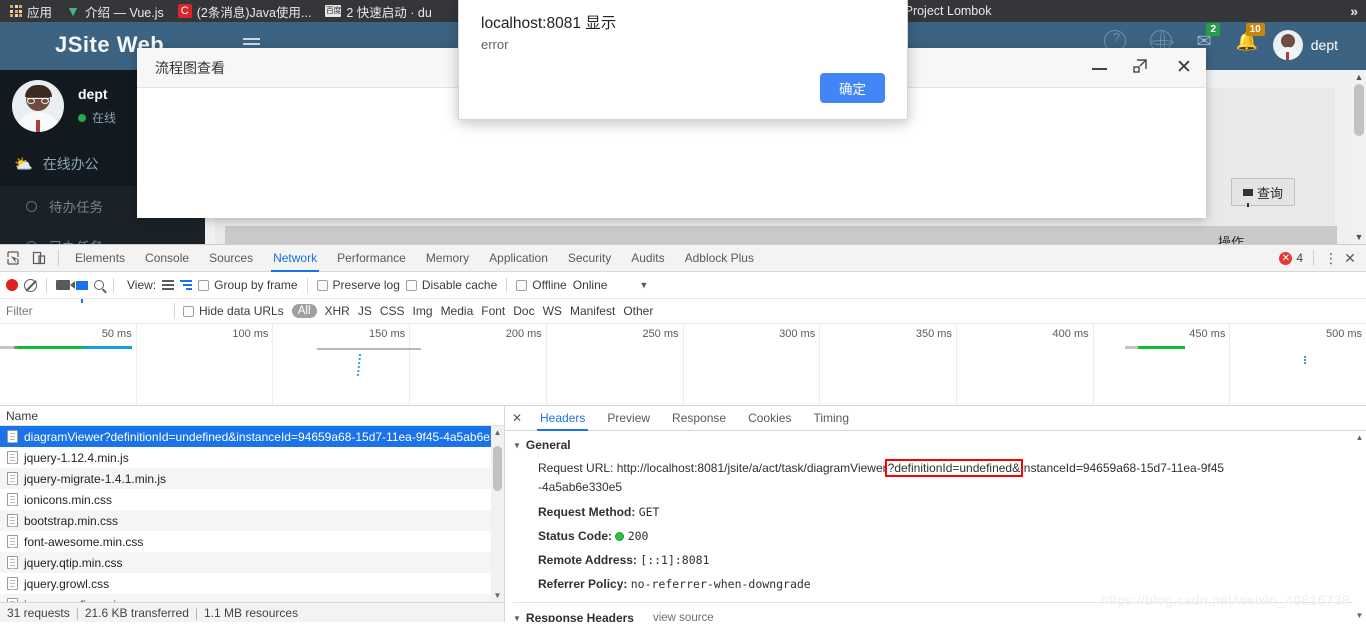 The height and width of the screenshot is (644, 1366). Describe the element at coordinates (1354, 11) in the screenshot. I see `bookmarks-overflow-icon: »` at that location.